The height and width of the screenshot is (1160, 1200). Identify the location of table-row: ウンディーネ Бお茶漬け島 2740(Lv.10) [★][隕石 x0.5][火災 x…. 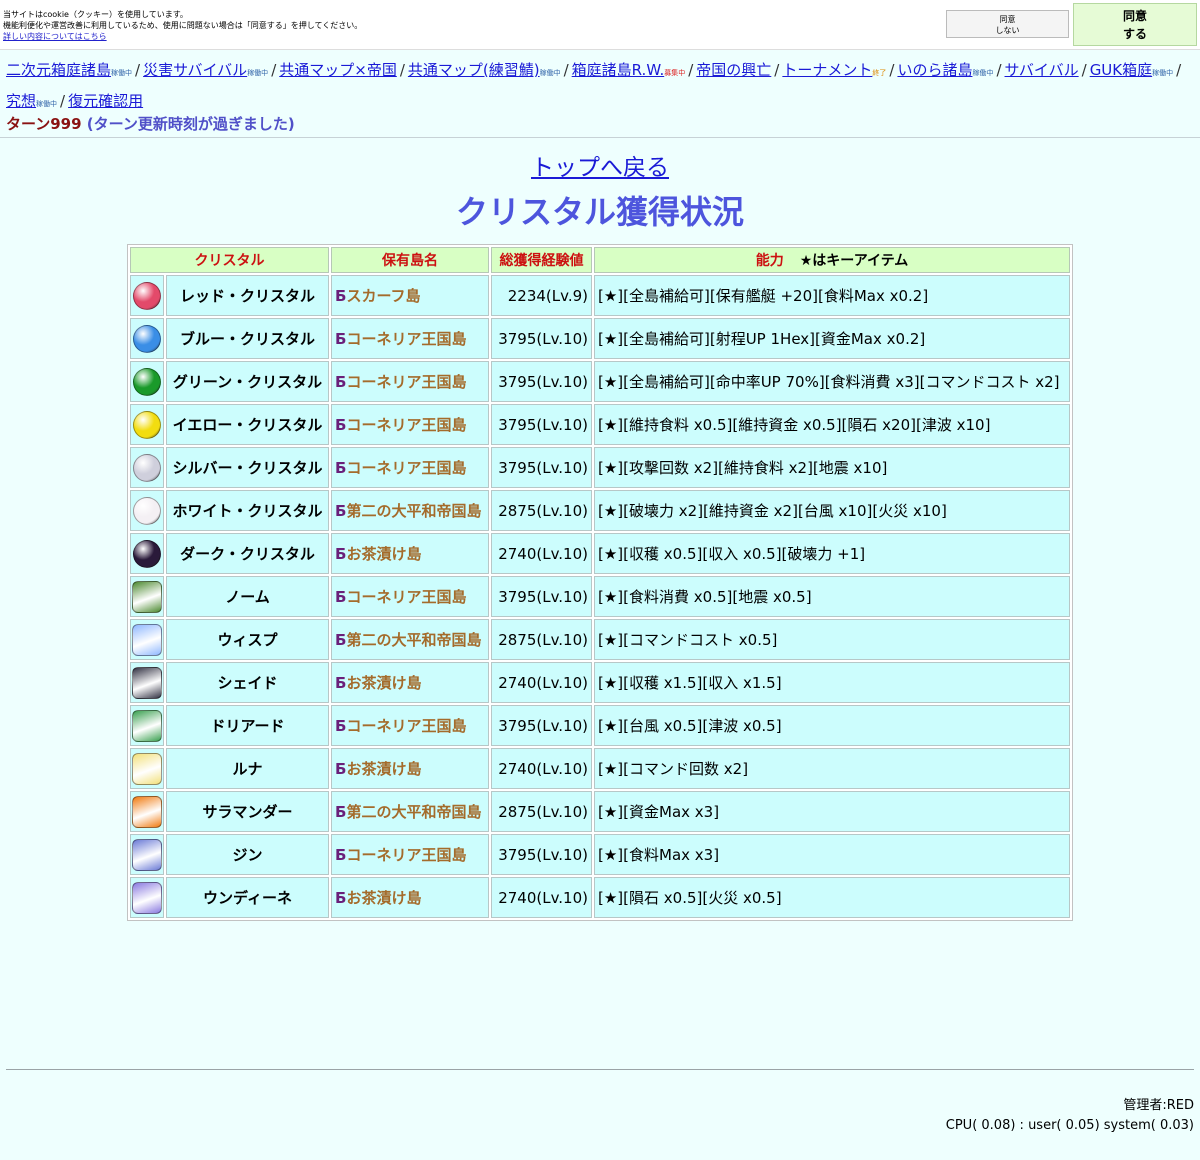
(600, 897).